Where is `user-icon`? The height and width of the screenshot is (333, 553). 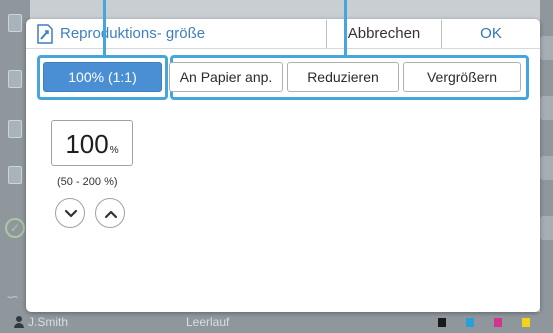
user-icon is located at coordinates (19, 322).